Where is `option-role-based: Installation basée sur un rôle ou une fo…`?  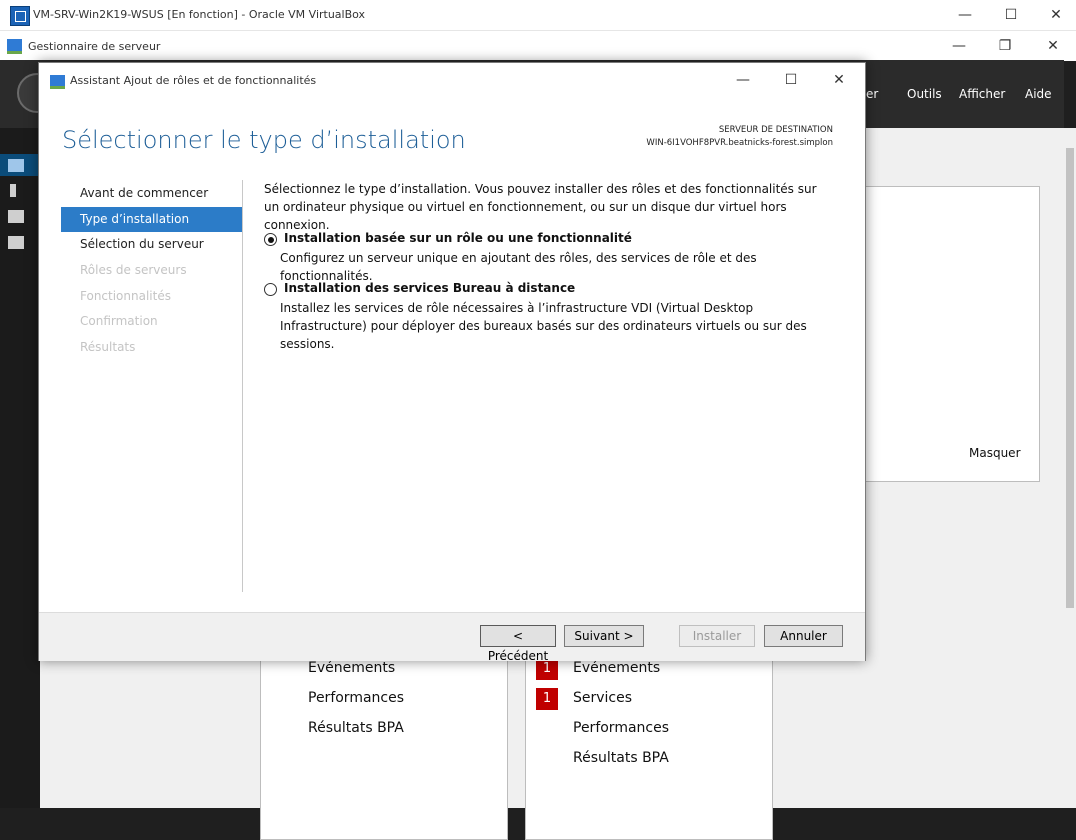 option-role-based: Installation basée sur un rôle ou une fo… is located at coordinates (549, 257).